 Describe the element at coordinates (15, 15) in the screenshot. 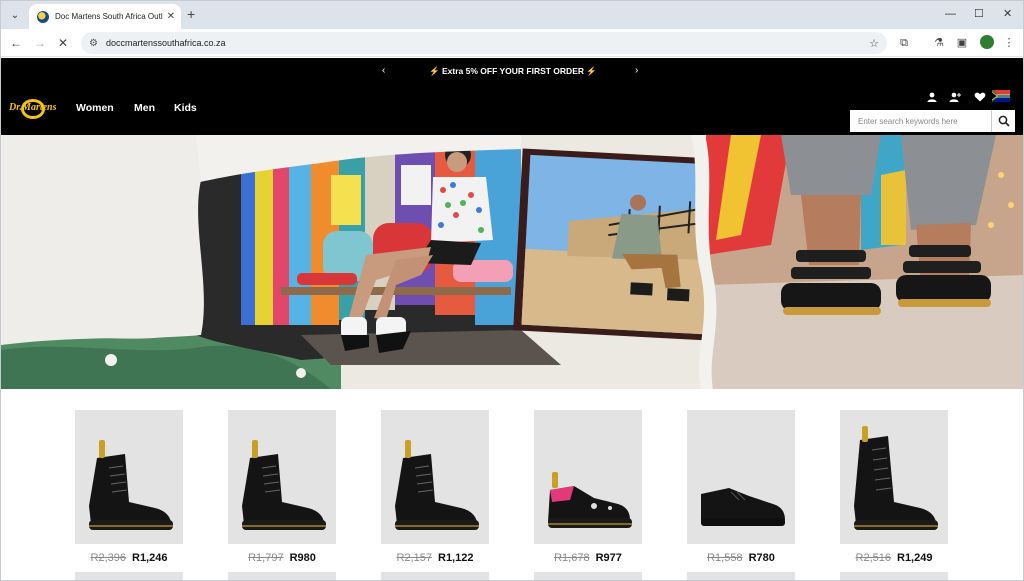

I see `tab-search-icon: ⌄` at that location.